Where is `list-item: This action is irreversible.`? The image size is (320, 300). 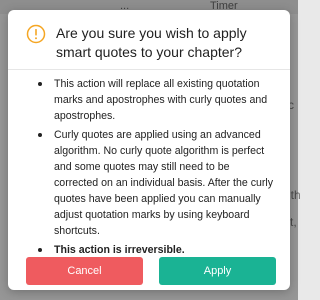
list-item: This action is irreversible. is located at coordinates (154, 250).